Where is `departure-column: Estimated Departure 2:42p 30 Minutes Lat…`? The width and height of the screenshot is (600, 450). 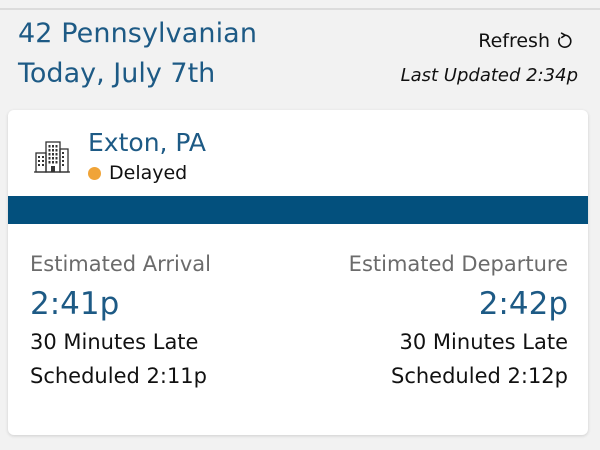 departure-column: Estimated Departure 2:42p 30 Minutes Lat… is located at coordinates (458, 320).